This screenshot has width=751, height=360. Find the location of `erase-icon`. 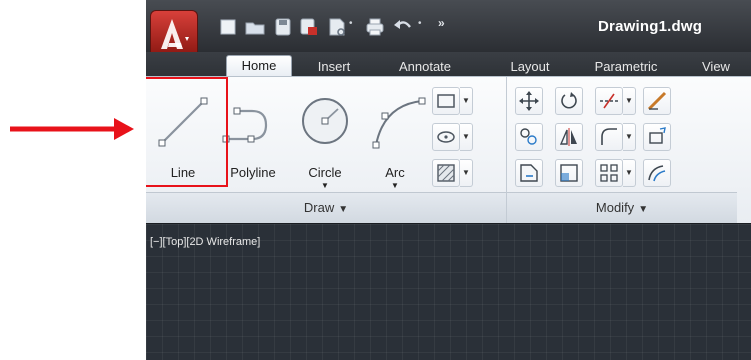

erase-icon is located at coordinates (657, 101).